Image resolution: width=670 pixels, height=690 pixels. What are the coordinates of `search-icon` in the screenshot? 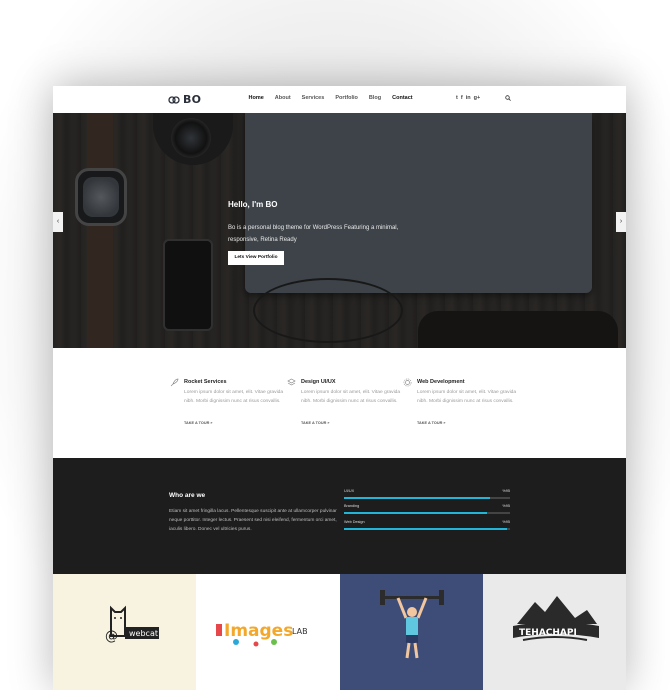 It's located at (508, 98).